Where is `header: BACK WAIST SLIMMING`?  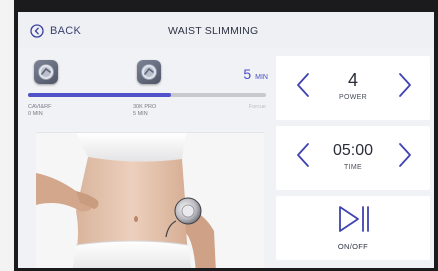 header: BACK WAIST SLIMMING is located at coordinates (226, 30).